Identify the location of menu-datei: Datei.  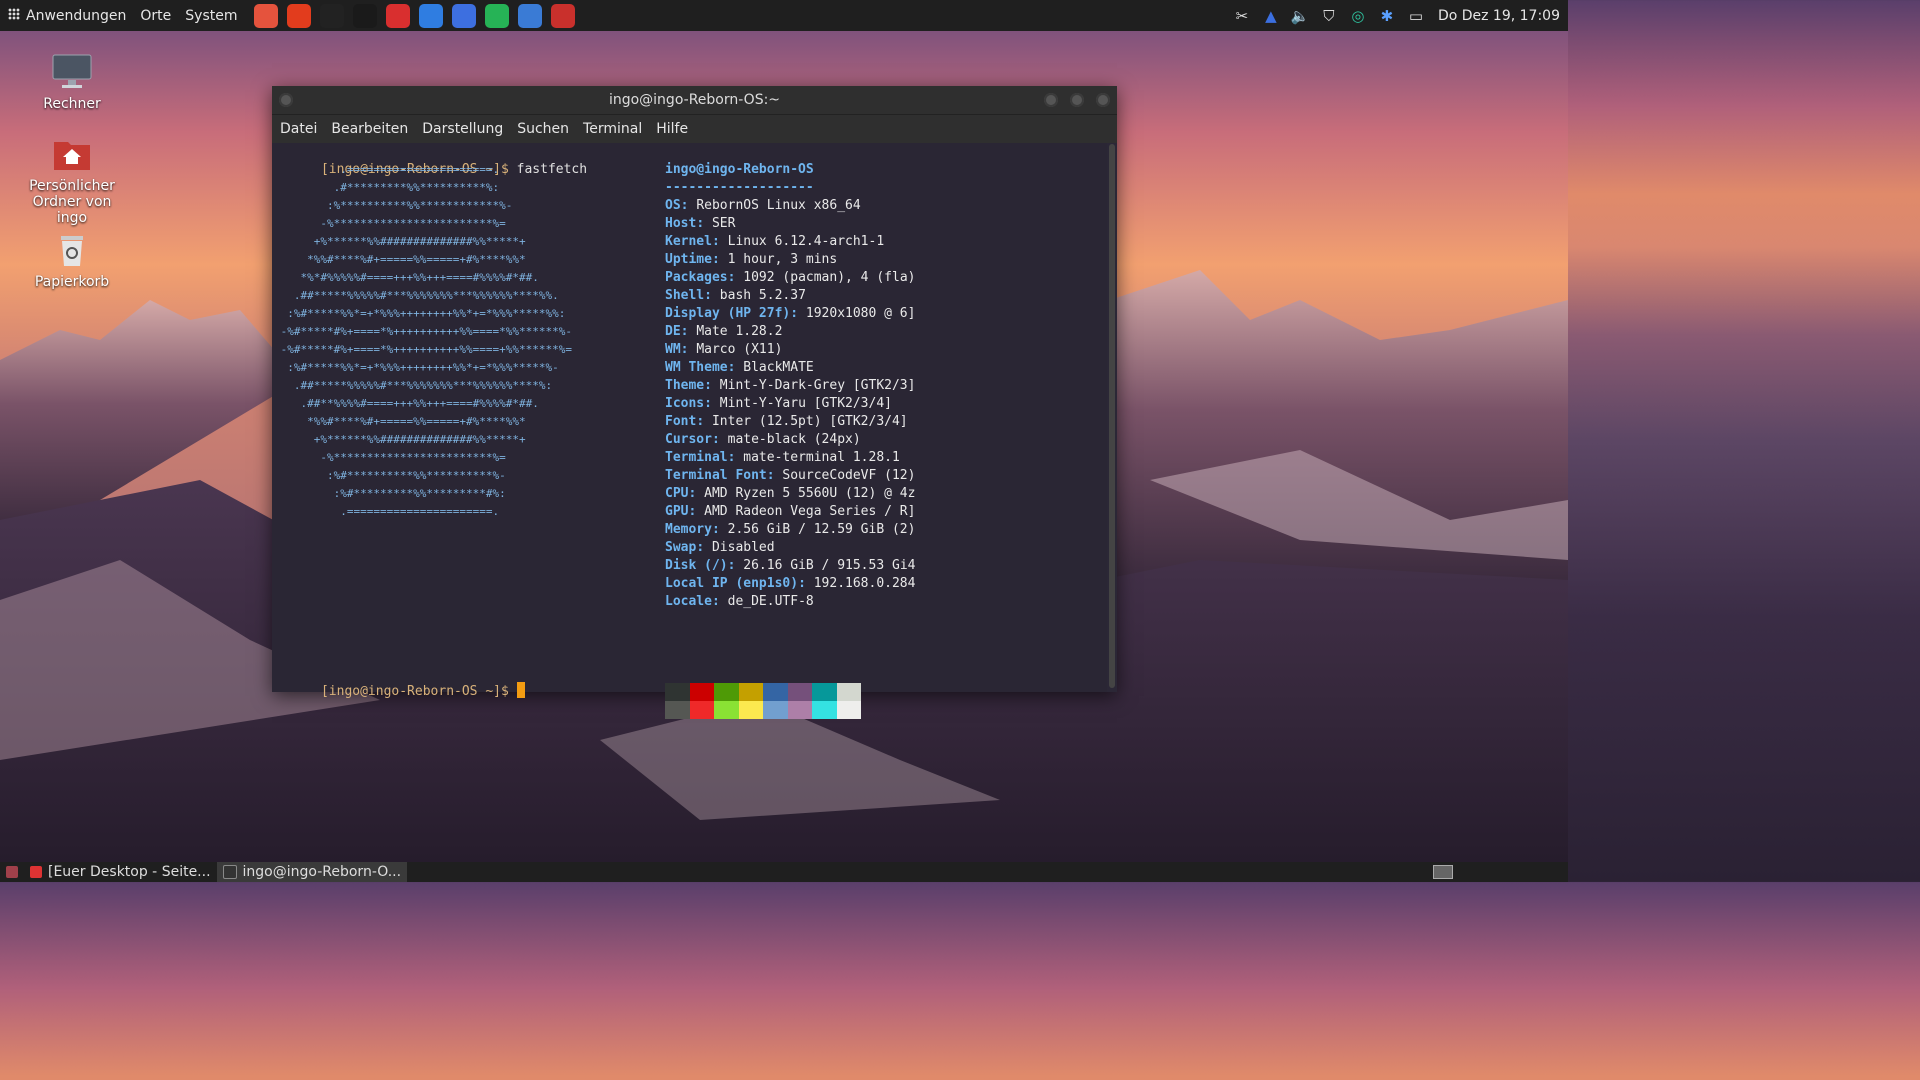
(298, 129).